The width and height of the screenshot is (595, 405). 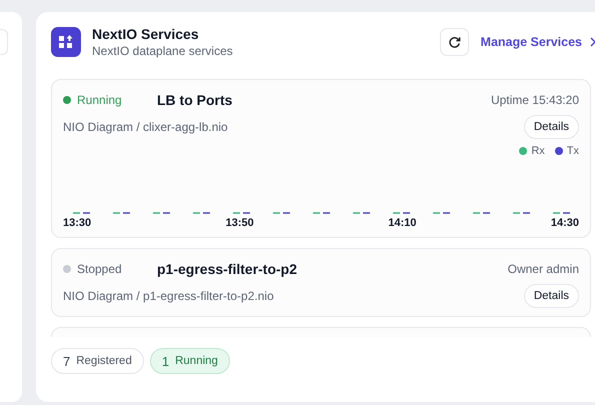 What do you see at coordinates (104, 361) in the screenshot?
I see `chip-label: Registered` at bounding box center [104, 361].